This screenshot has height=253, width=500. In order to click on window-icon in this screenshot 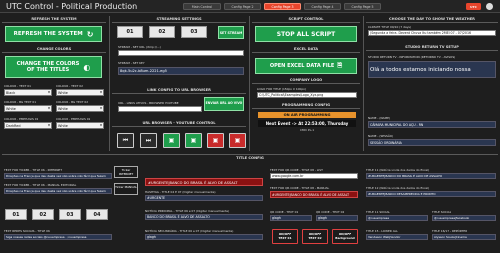, I will do `click(489, 6)`.